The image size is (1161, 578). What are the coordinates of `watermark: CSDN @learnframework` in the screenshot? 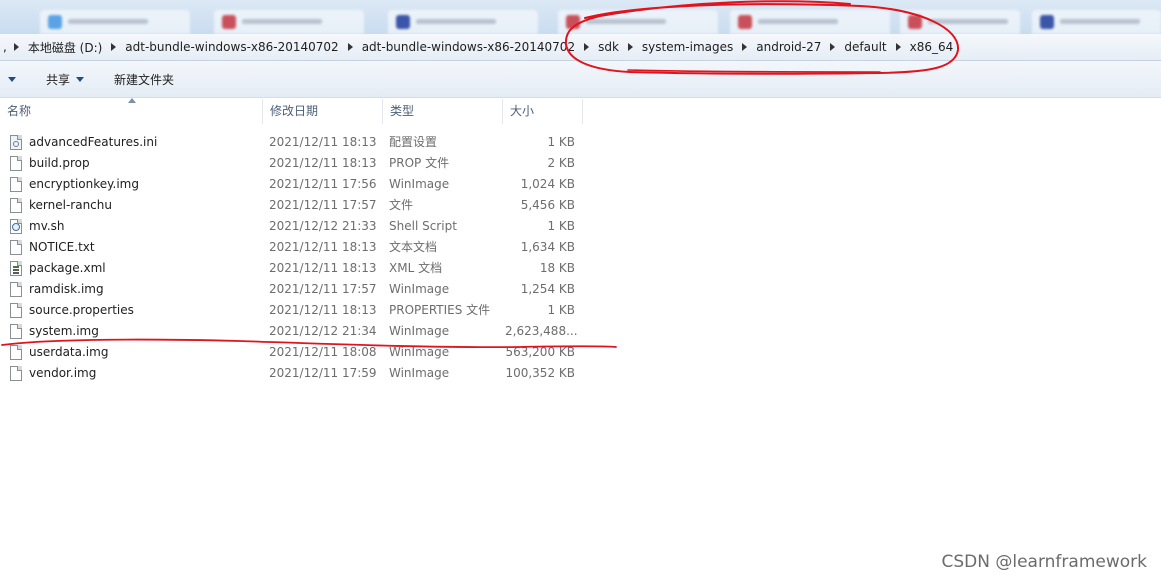 It's located at (1044, 562).